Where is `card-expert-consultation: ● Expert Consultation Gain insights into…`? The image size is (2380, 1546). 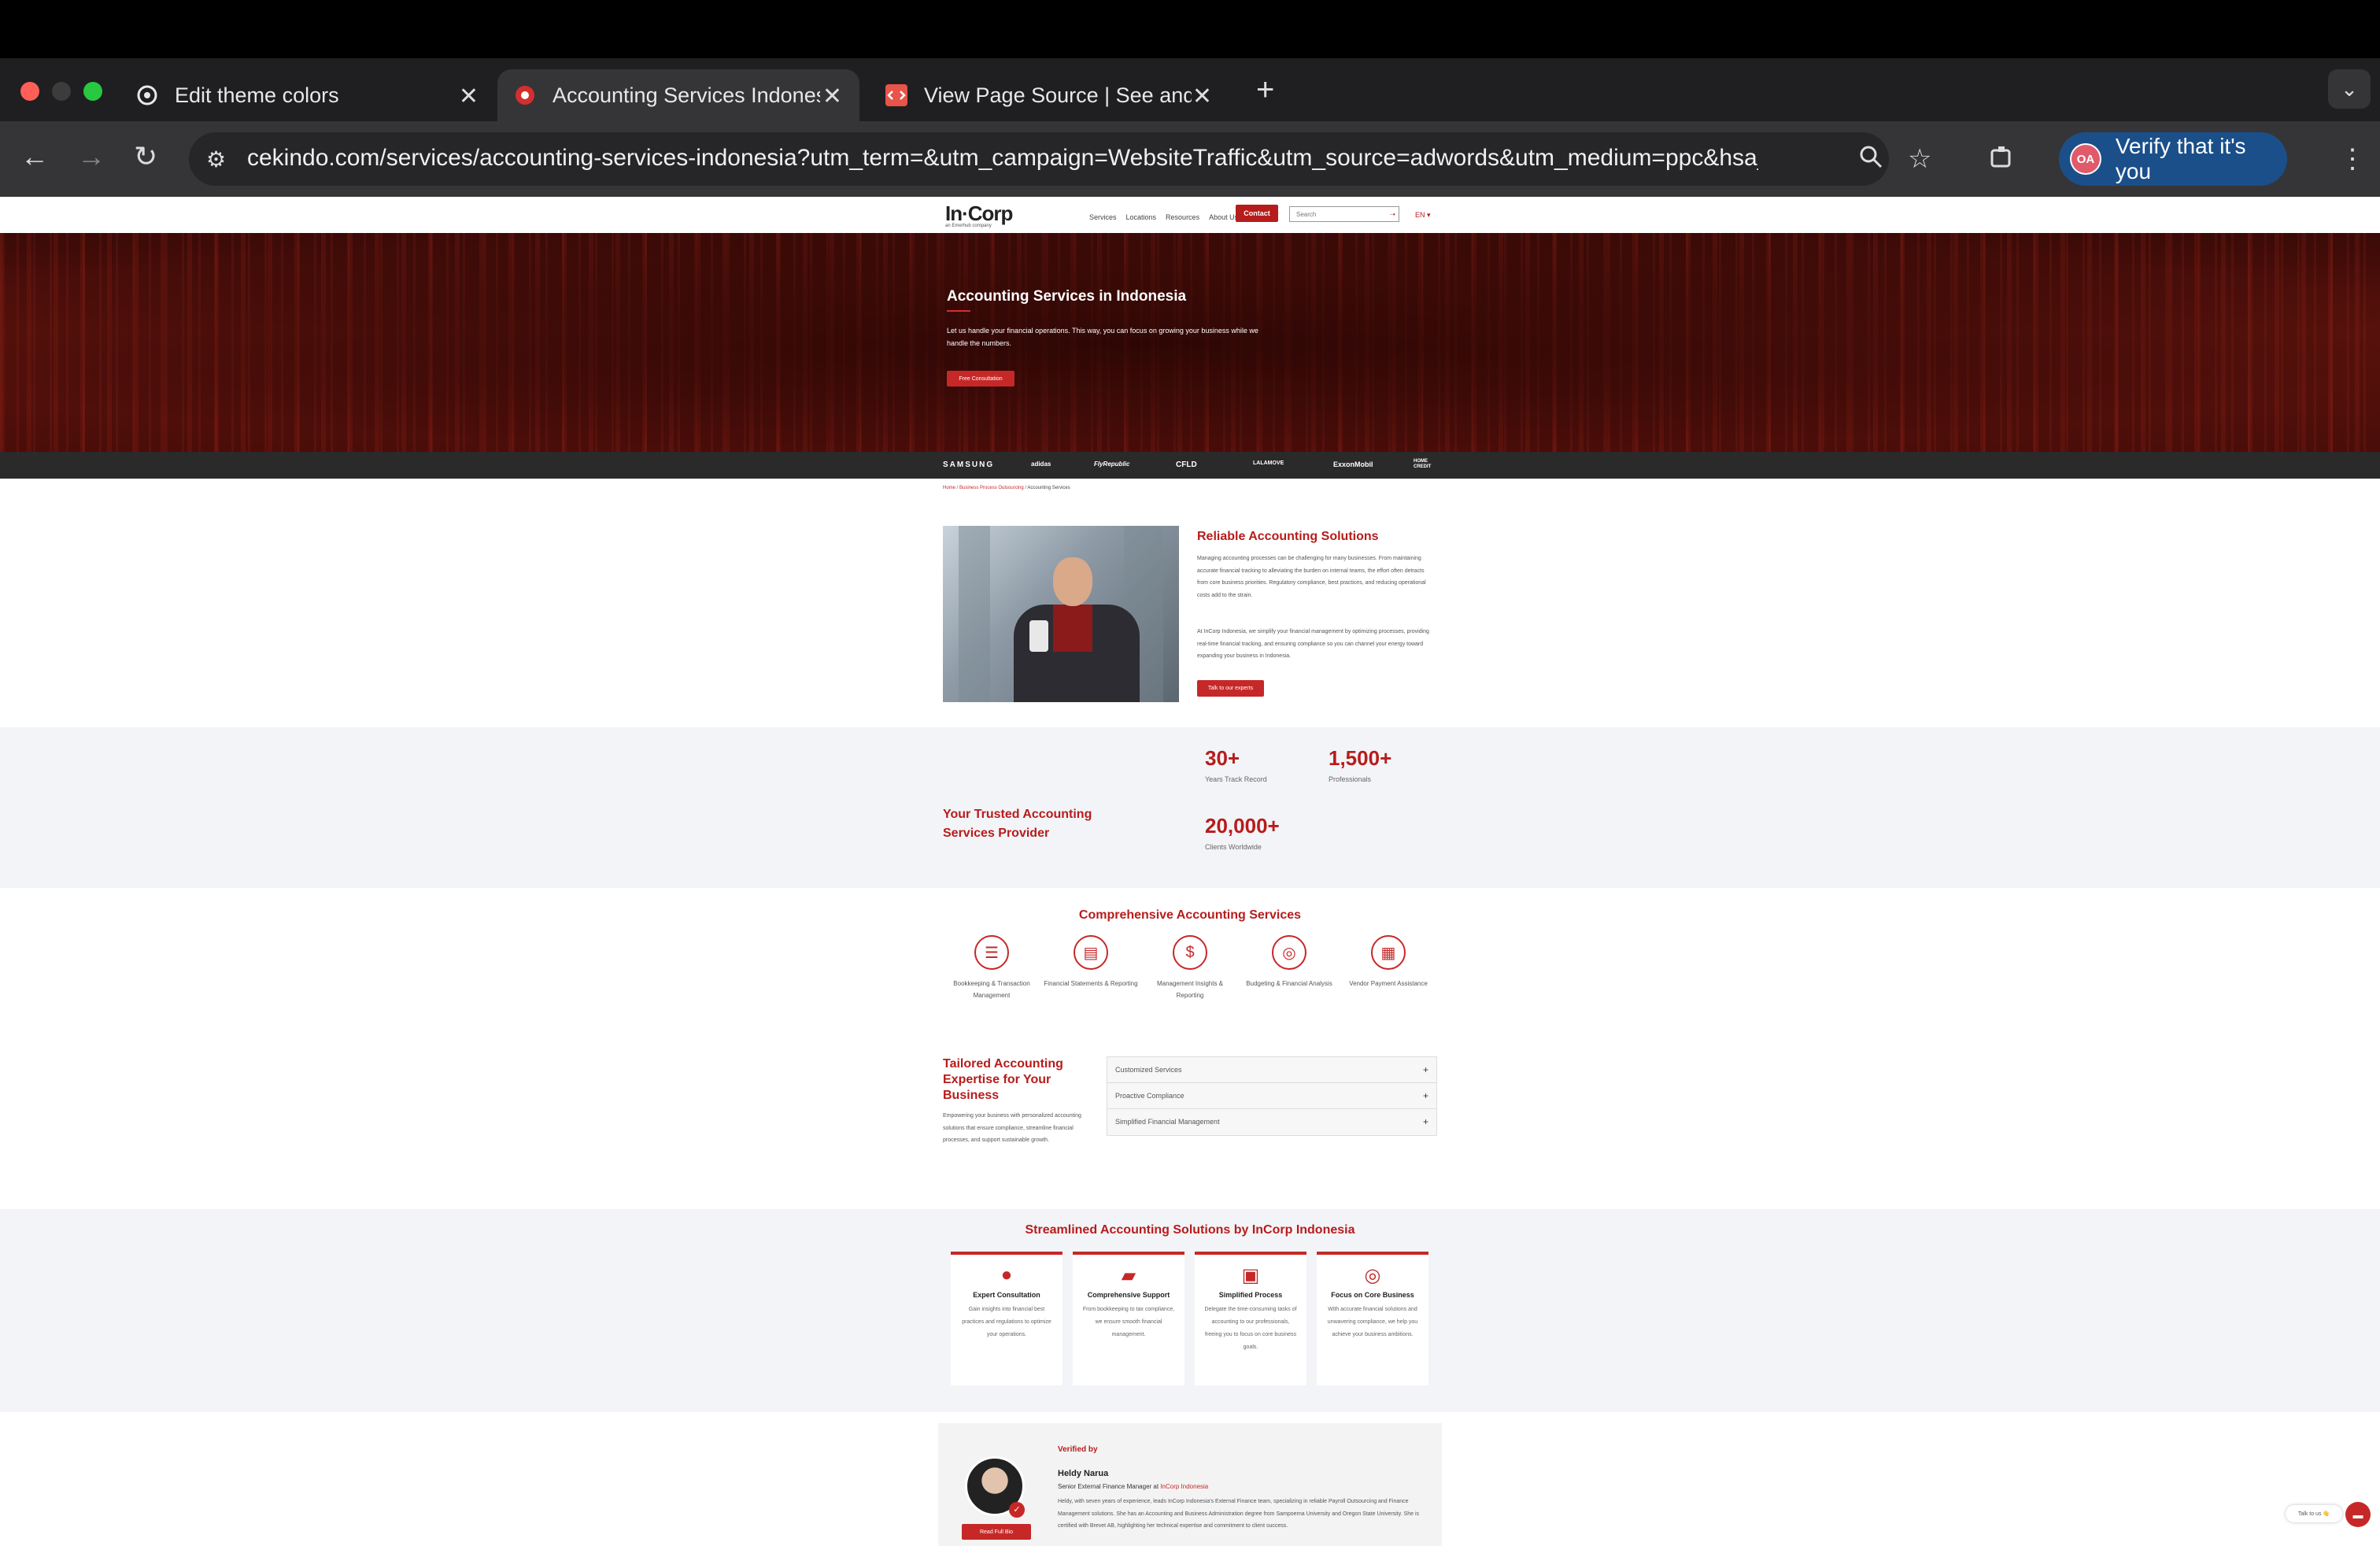
card-expert-consultation: ● Expert Consultation Gain insights into… is located at coordinates (1006, 1318).